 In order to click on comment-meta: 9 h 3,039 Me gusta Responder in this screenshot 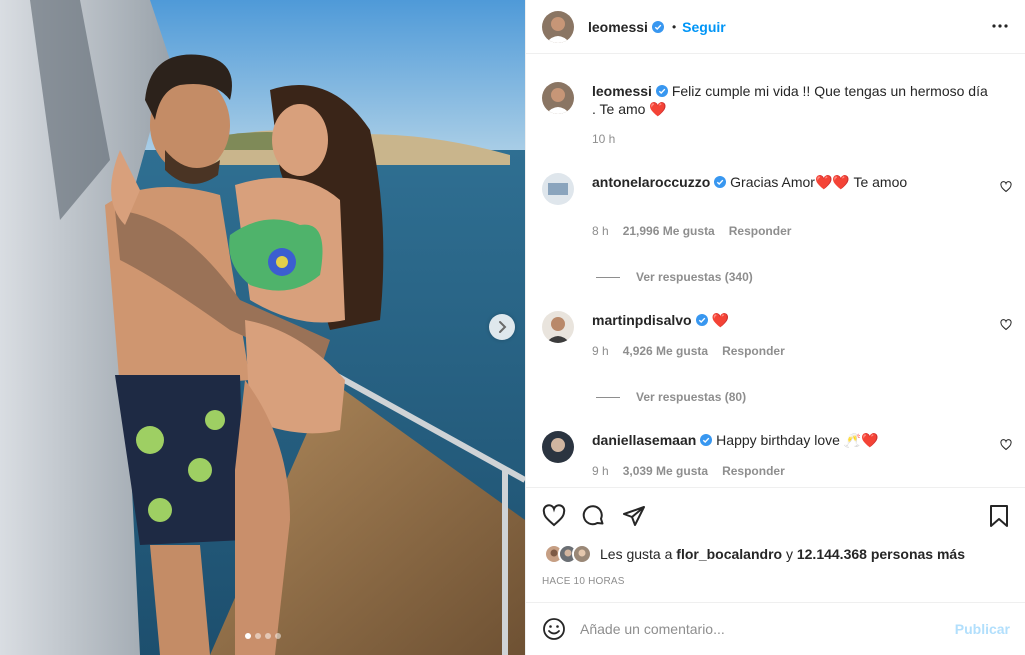, I will do `click(688, 471)`.